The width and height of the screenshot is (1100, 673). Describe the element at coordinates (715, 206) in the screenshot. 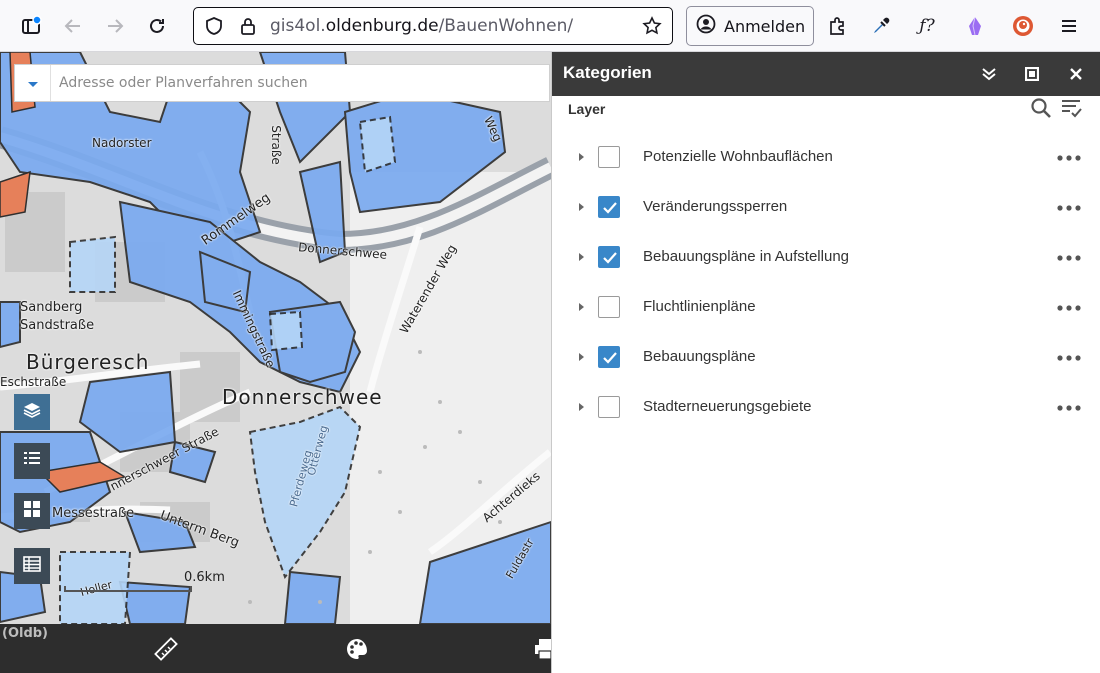

I see `layer-name: Veränderungssperren` at that location.